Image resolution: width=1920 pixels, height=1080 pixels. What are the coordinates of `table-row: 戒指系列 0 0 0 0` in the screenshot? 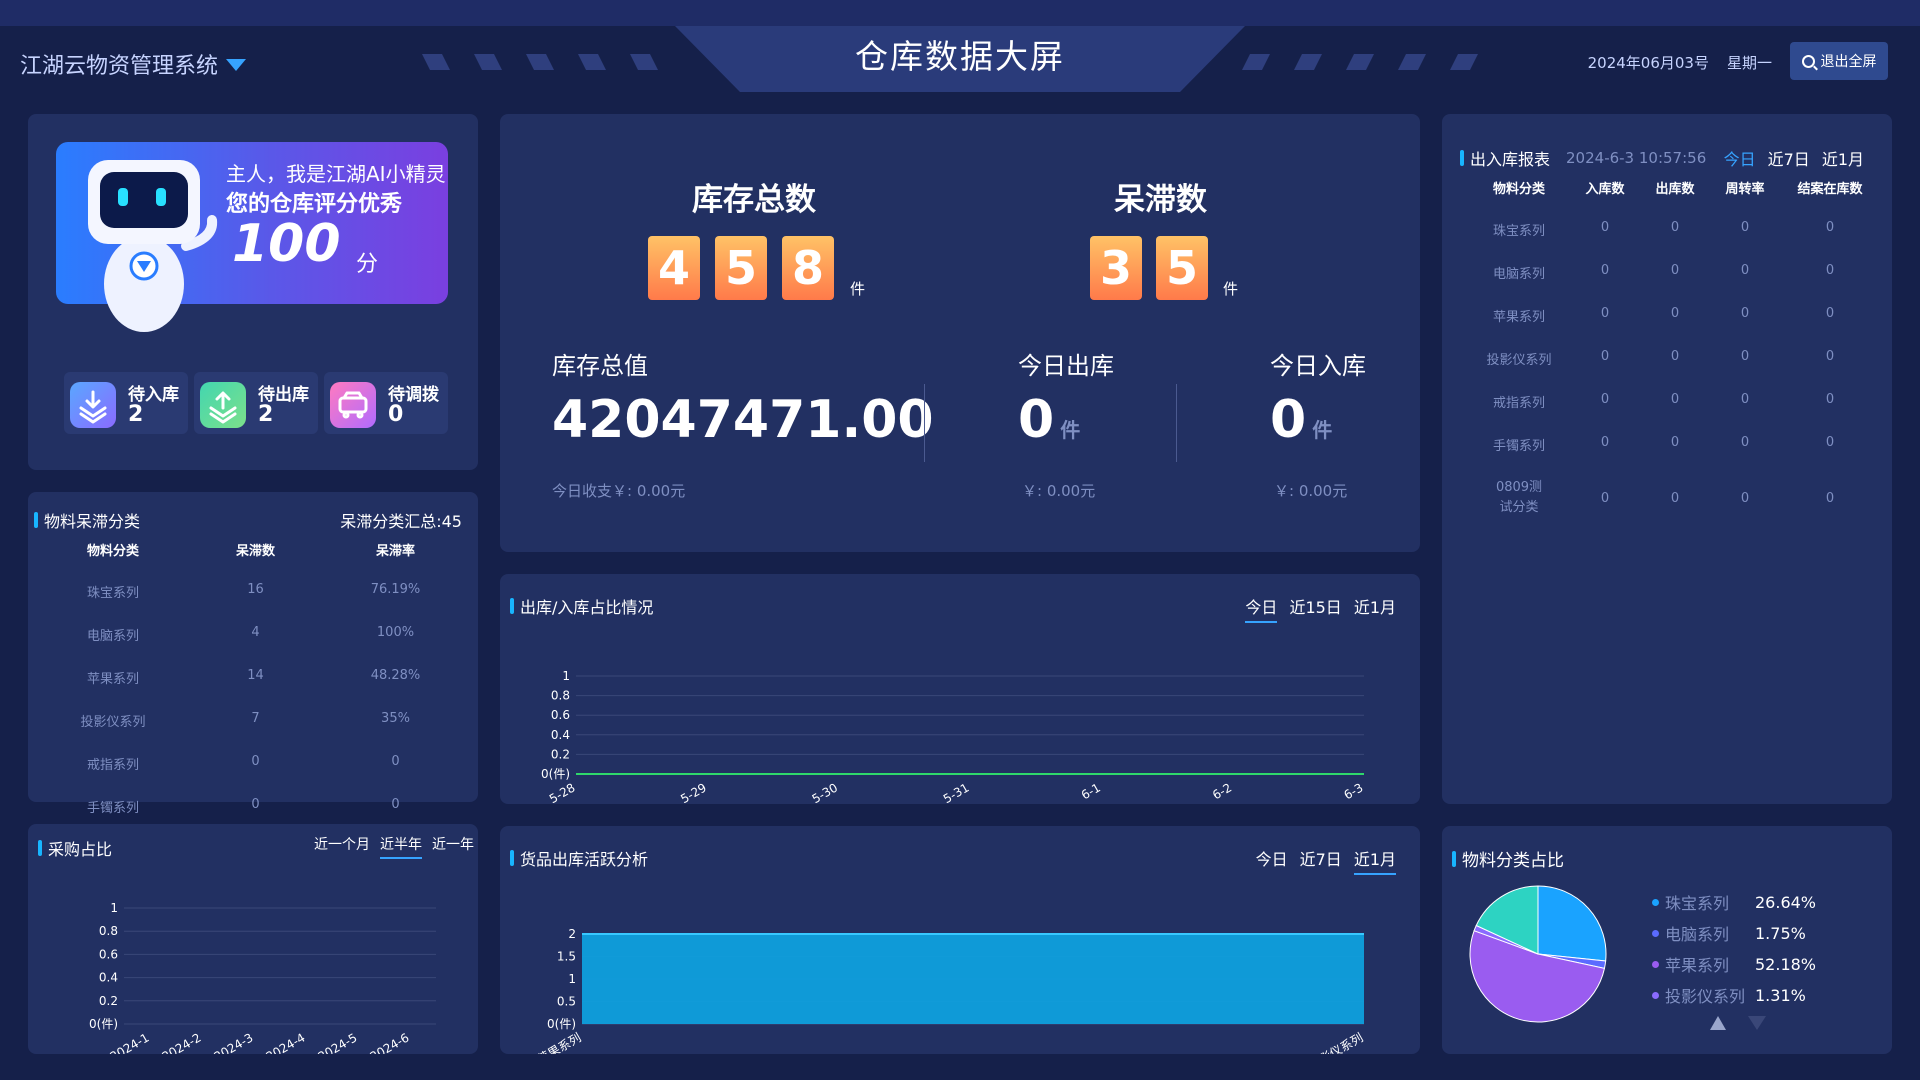 It's located at (1674, 401).